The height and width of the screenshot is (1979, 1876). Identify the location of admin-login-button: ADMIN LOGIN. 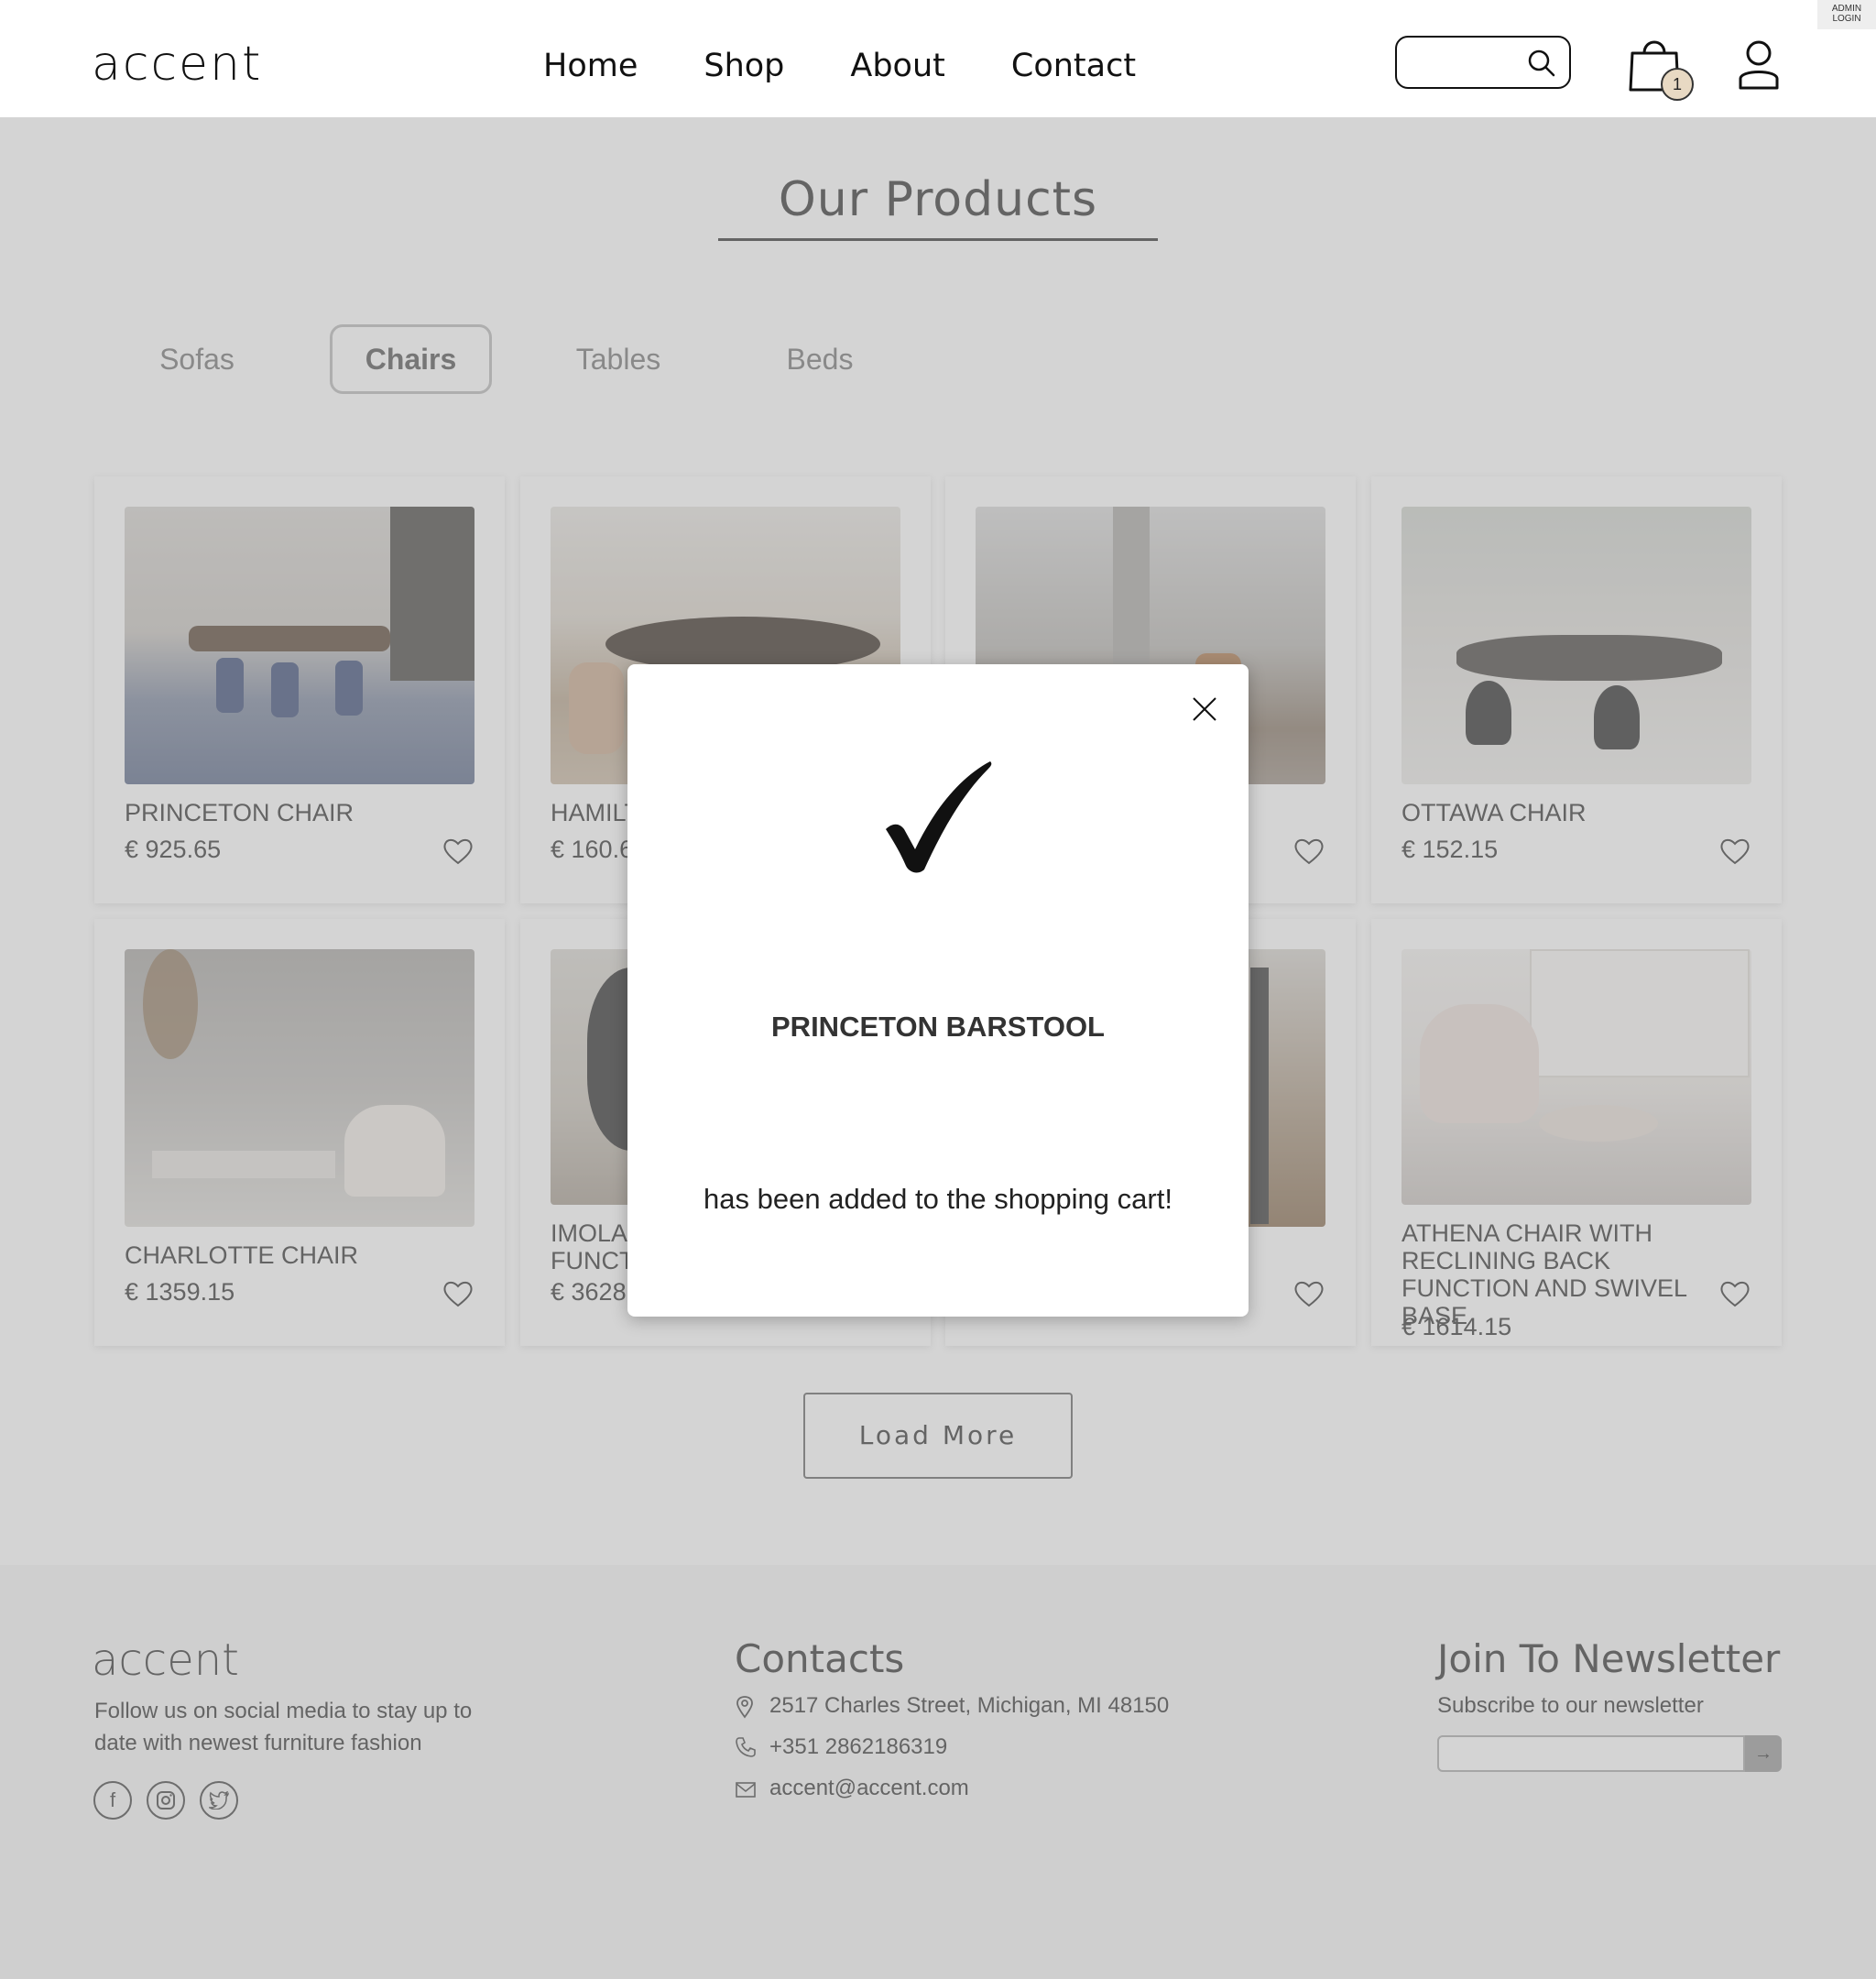
(1846, 14).